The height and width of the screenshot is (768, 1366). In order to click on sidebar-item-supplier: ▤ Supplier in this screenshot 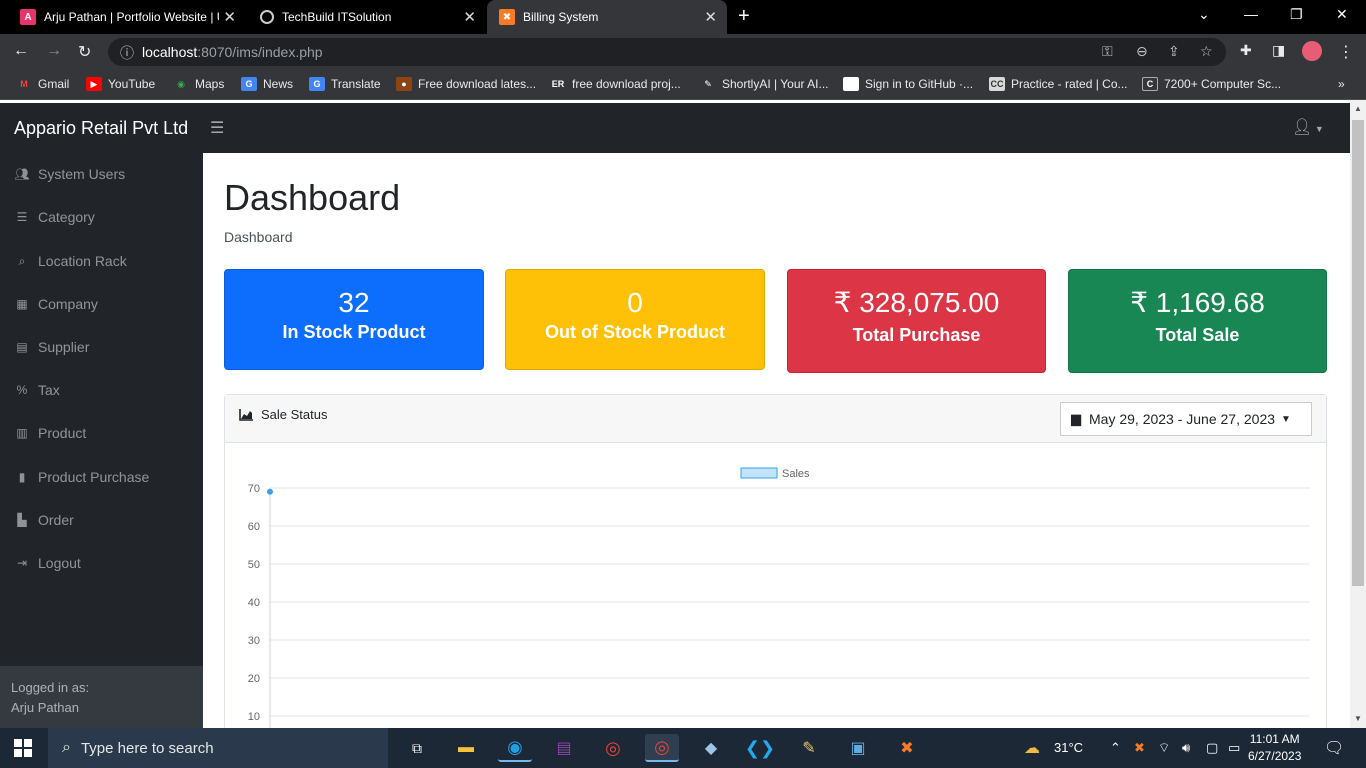, I will do `click(51, 347)`.